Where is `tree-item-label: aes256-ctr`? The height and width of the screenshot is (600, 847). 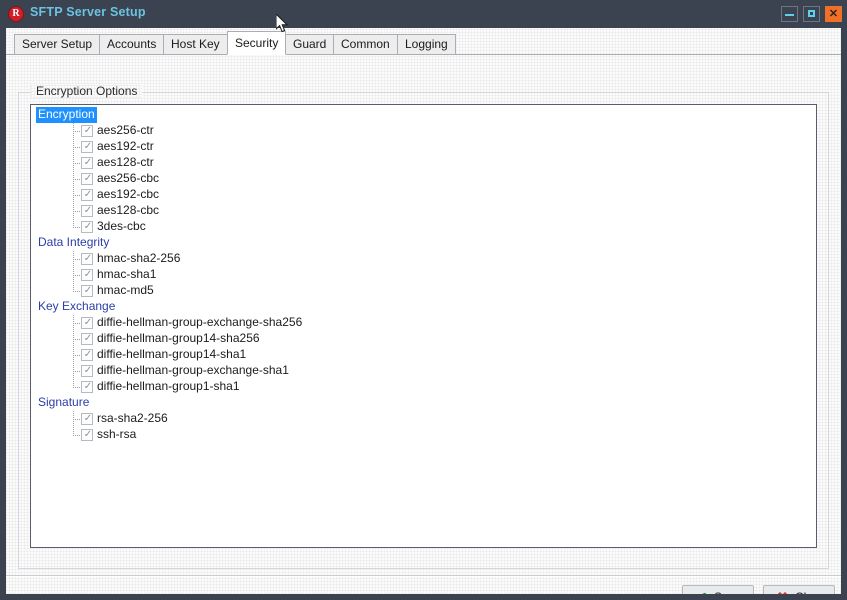 tree-item-label: aes256-ctr is located at coordinates (125, 130).